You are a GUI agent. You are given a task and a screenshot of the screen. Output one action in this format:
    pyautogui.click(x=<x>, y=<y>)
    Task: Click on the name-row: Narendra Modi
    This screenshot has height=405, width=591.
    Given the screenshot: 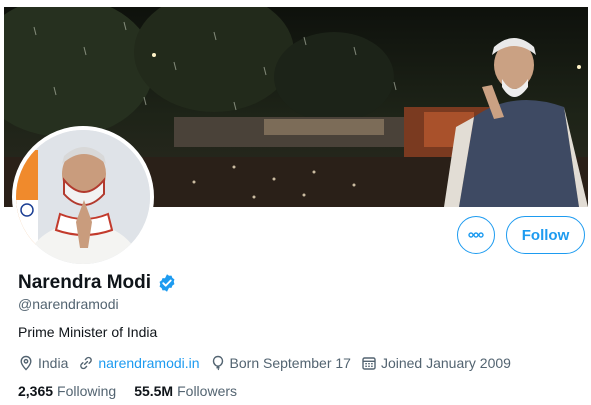 What is the action you would take?
    pyautogui.click(x=97, y=283)
    